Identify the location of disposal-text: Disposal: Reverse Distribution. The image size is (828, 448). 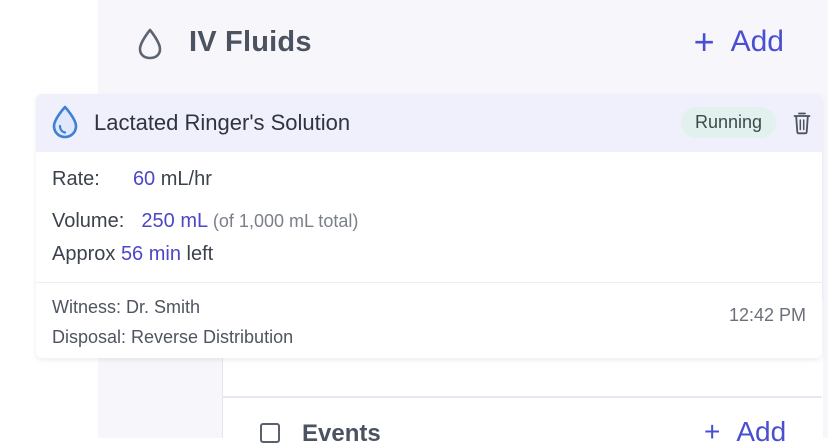
(173, 337).